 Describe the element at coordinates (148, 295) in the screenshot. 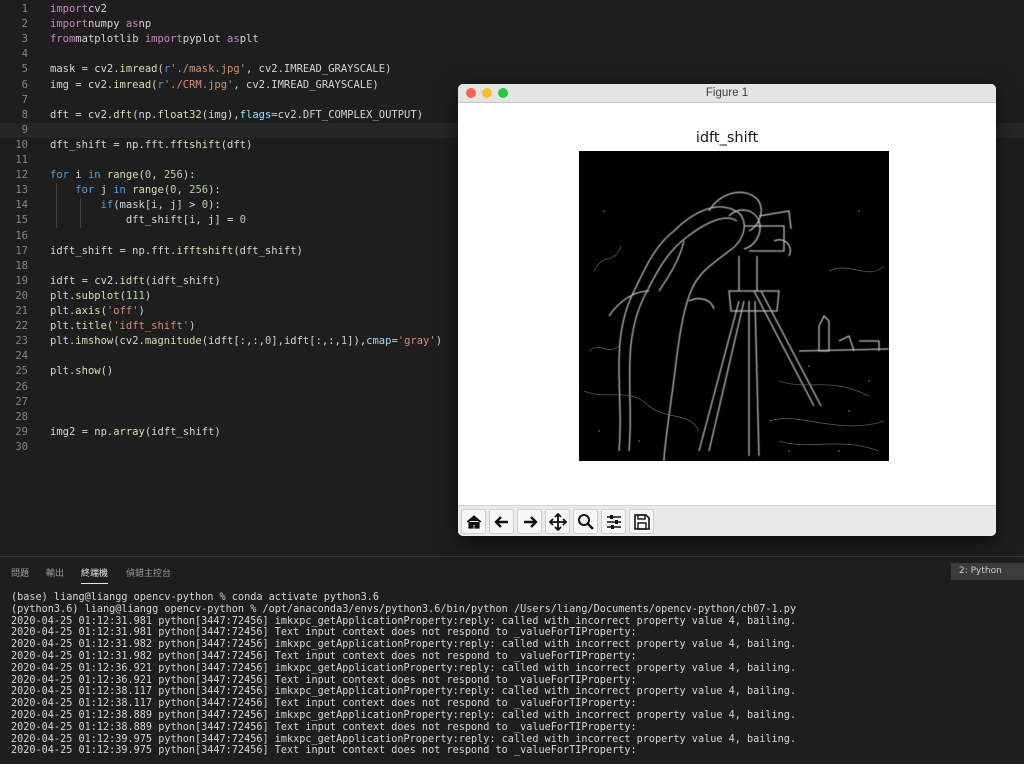

I see `code-token: )` at that location.